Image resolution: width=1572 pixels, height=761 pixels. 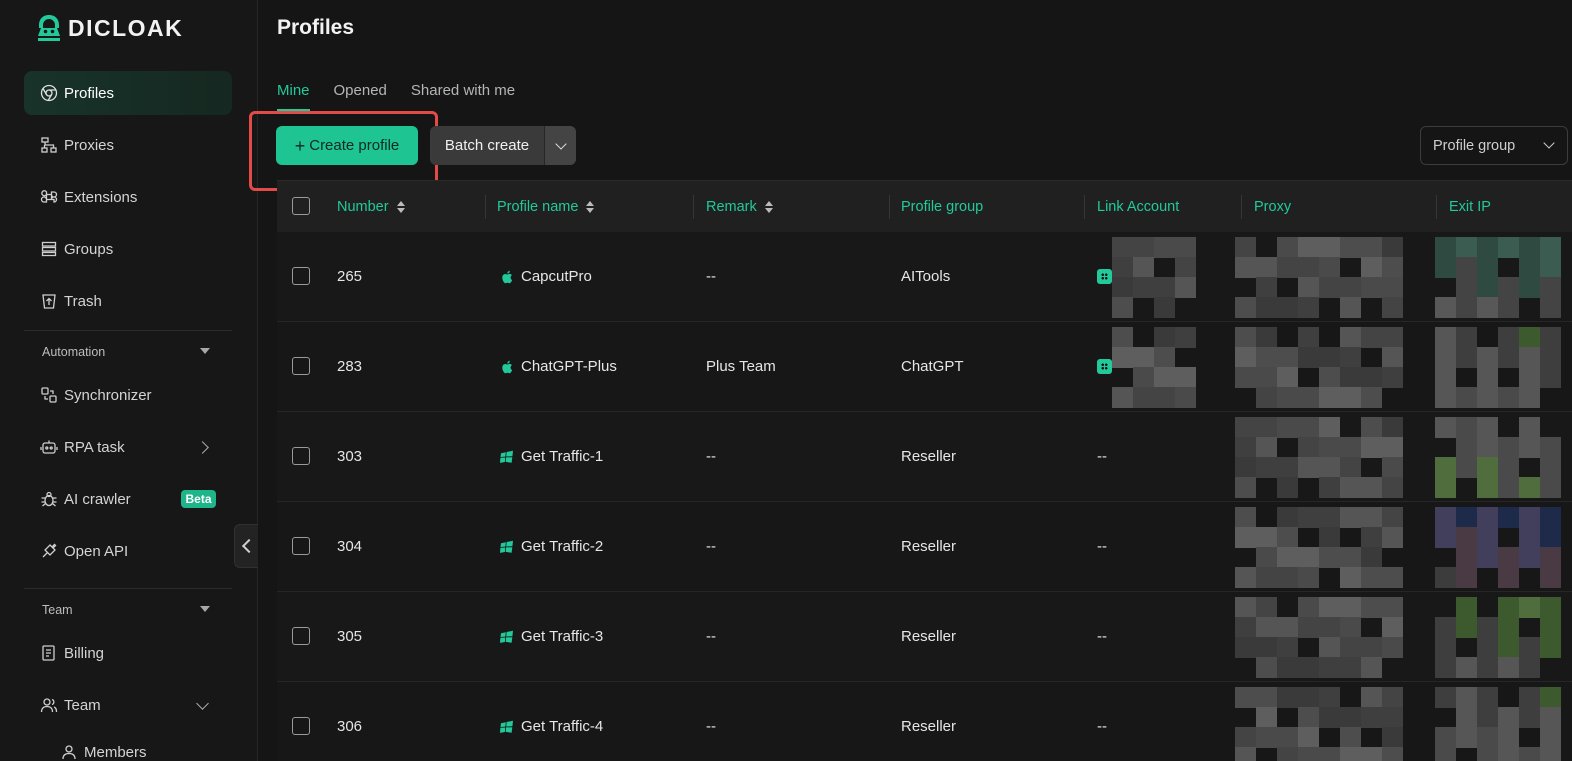 I want to click on column-remark: Remark, so click(x=739, y=207).